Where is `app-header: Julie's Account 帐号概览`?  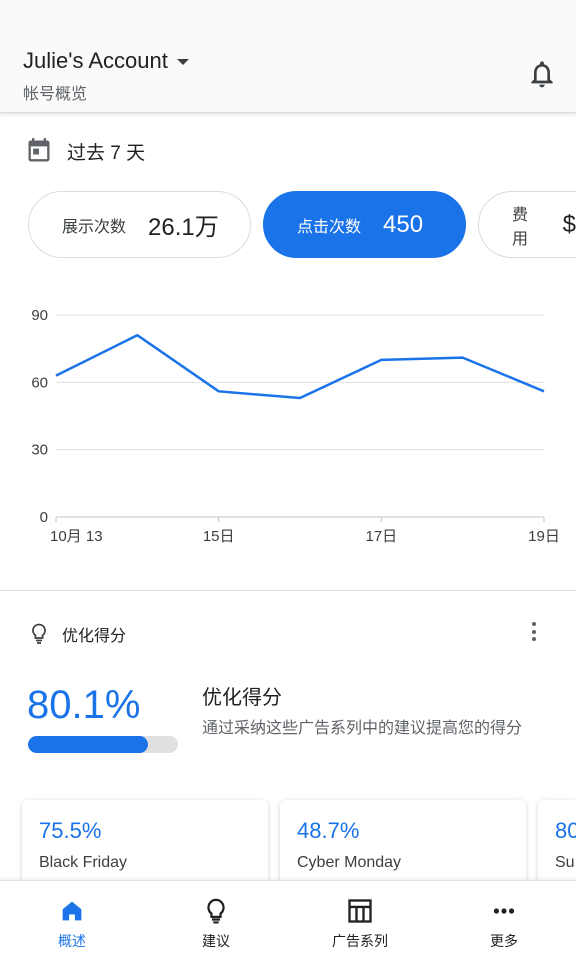 app-header: Julie's Account 帐号概览 is located at coordinates (288, 56).